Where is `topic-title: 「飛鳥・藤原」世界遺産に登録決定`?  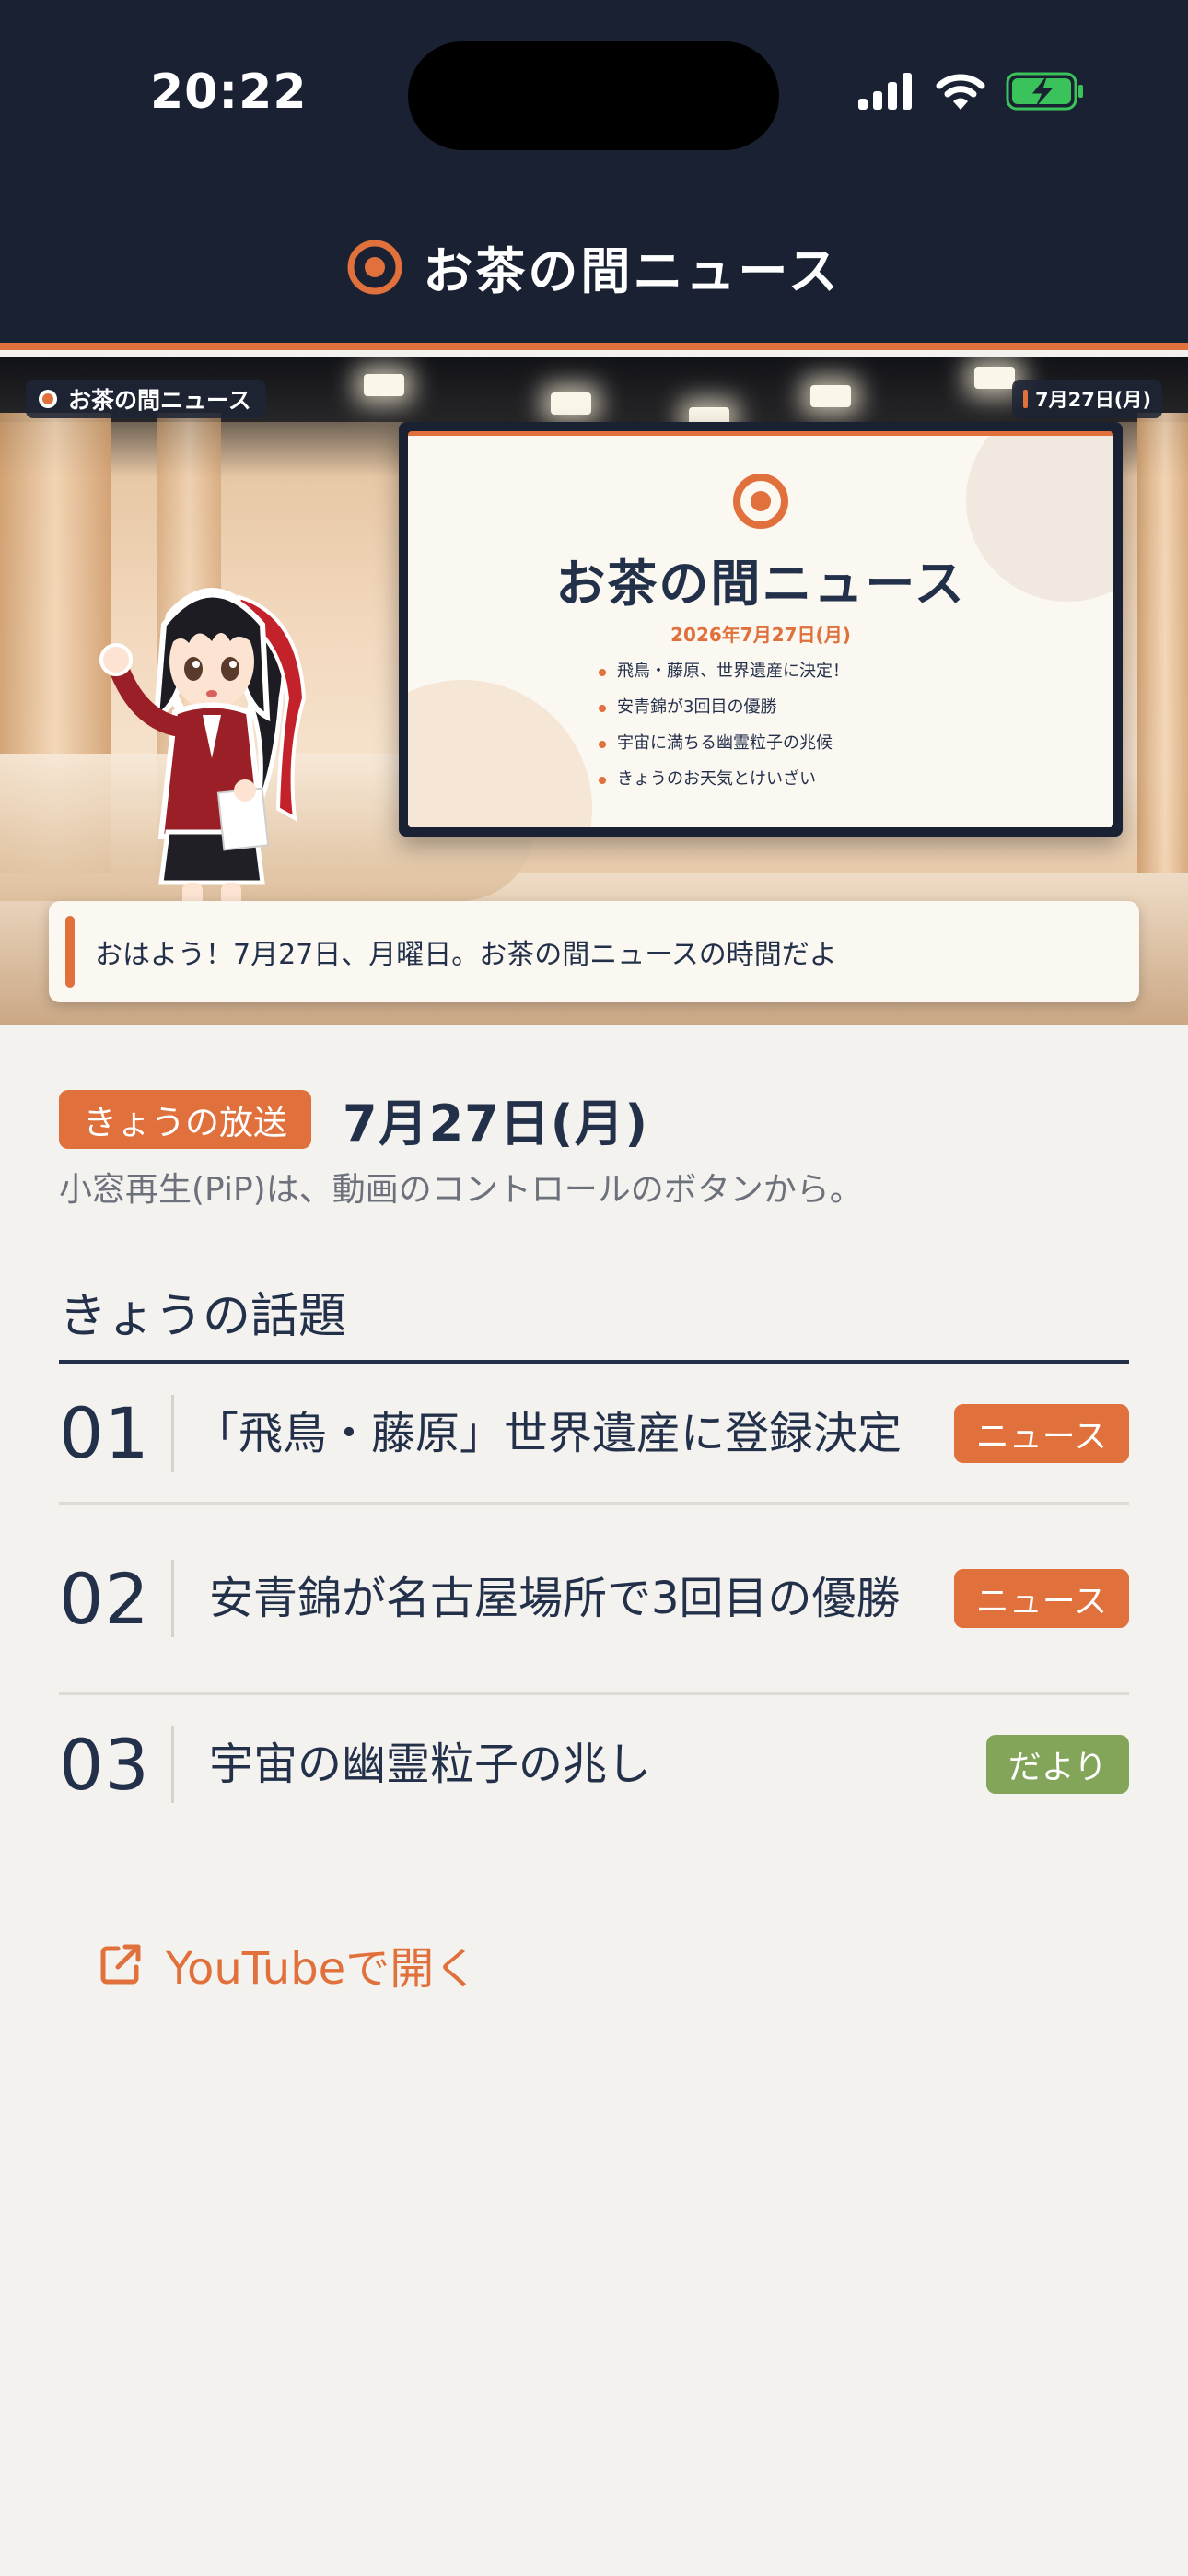
topic-title: 「飛鳥・藤原」世界遺産に登録決定 is located at coordinates (548, 1433).